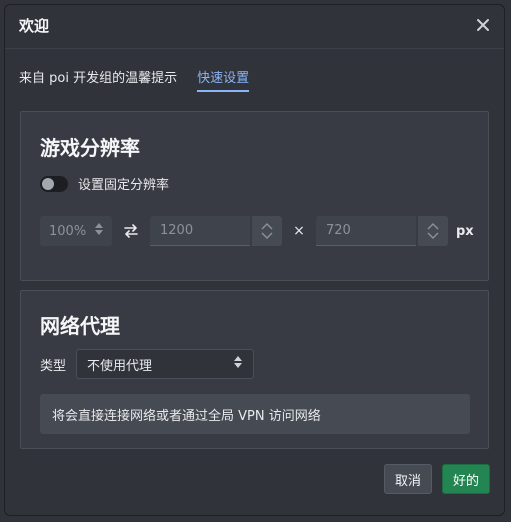 Image resolution: width=511 pixels, height=522 pixels. I want to click on tab-tips: 来自 poi 开发组的温馨提示, so click(98, 79).